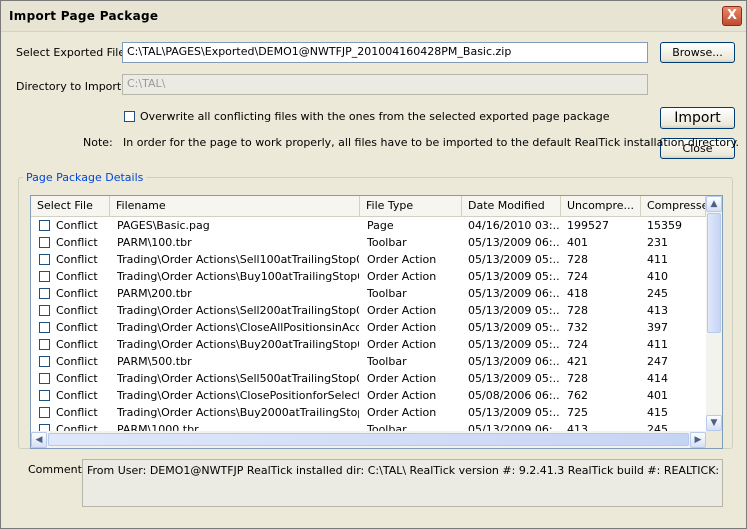 The image size is (747, 529). I want to click on close-window-button: X, so click(732, 16).